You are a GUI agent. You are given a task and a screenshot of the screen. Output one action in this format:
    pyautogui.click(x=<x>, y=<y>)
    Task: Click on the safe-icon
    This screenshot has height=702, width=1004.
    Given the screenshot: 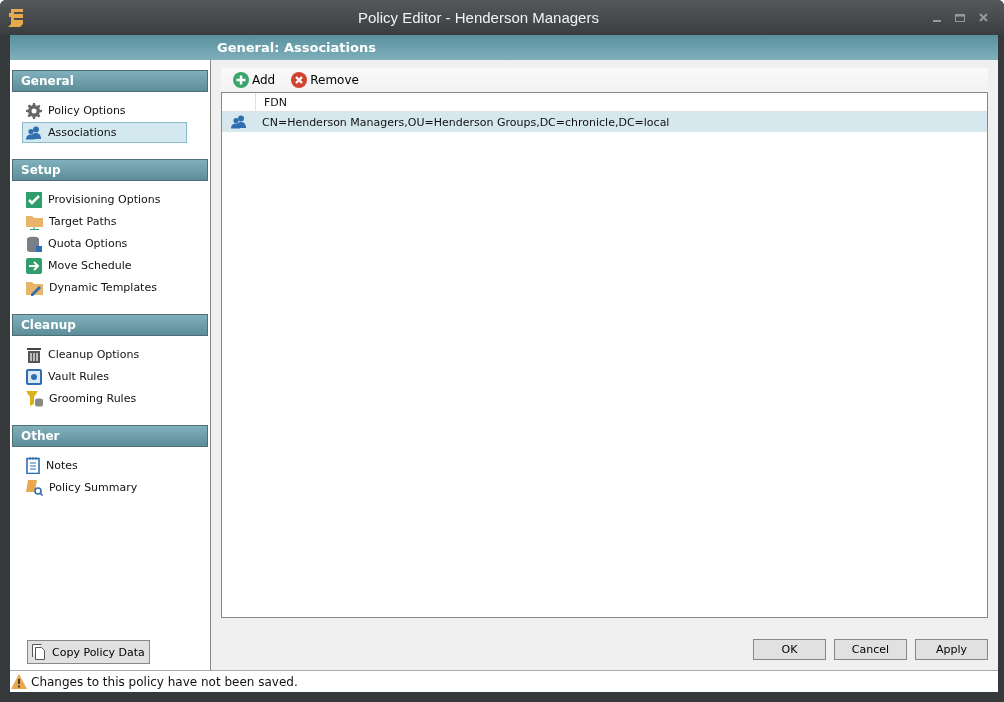 What is the action you would take?
    pyautogui.click(x=34, y=376)
    